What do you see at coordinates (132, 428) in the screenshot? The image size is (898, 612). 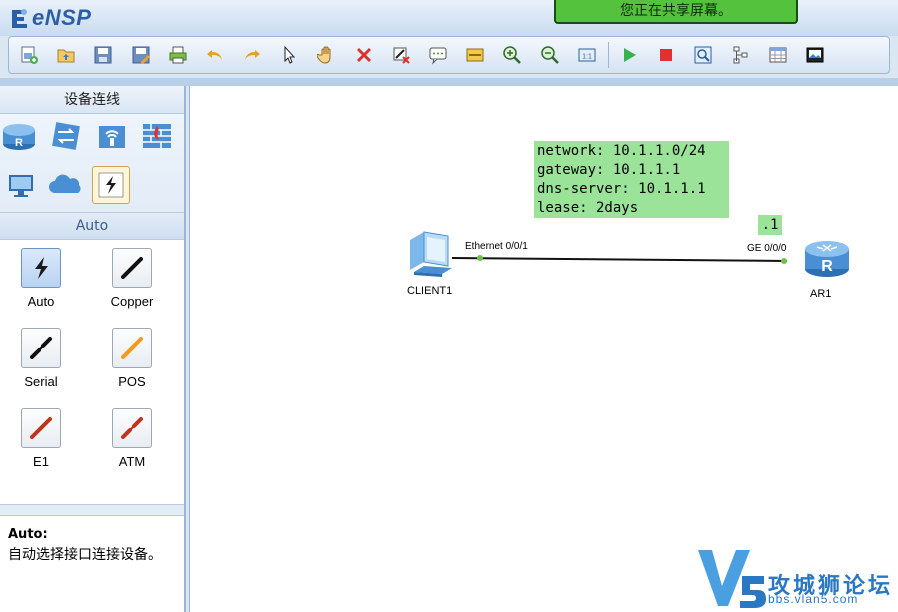 I see `atm-cable-icon` at bounding box center [132, 428].